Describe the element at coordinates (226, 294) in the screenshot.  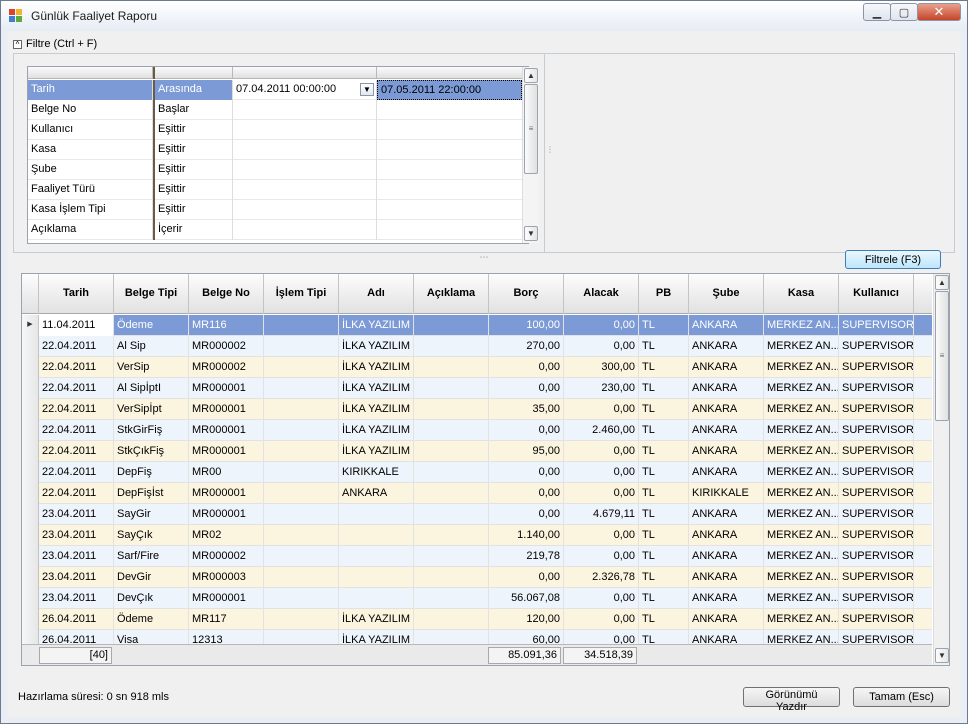
I see `column-header-belge-no: Belge No` at that location.